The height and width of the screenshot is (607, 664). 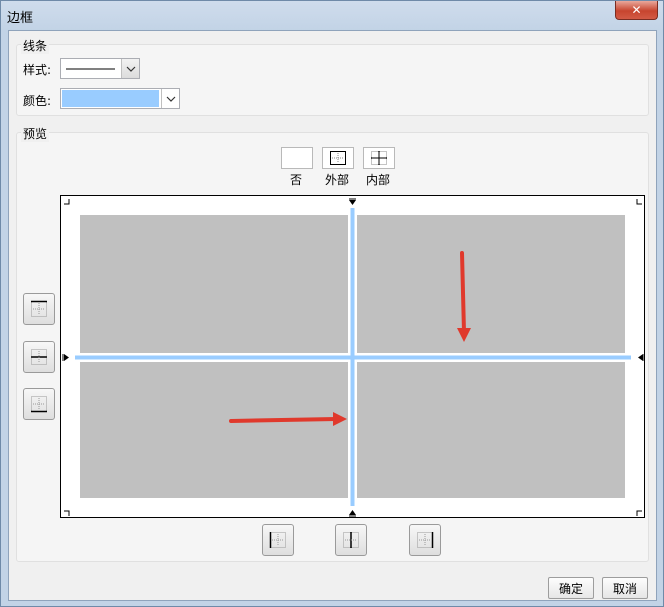 What do you see at coordinates (37, 70) in the screenshot?
I see `style-label: 样式:` at bounding box center [37, 70].